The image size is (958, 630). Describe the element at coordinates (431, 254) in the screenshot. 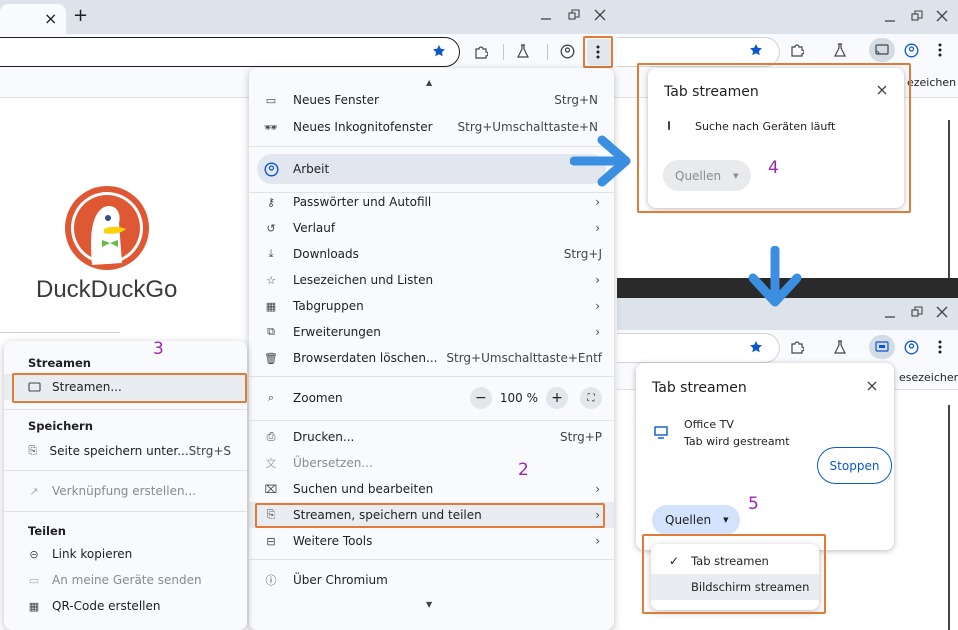

I see `menu-item-downloads: ⤓ Downloads Strg+J` at that location.